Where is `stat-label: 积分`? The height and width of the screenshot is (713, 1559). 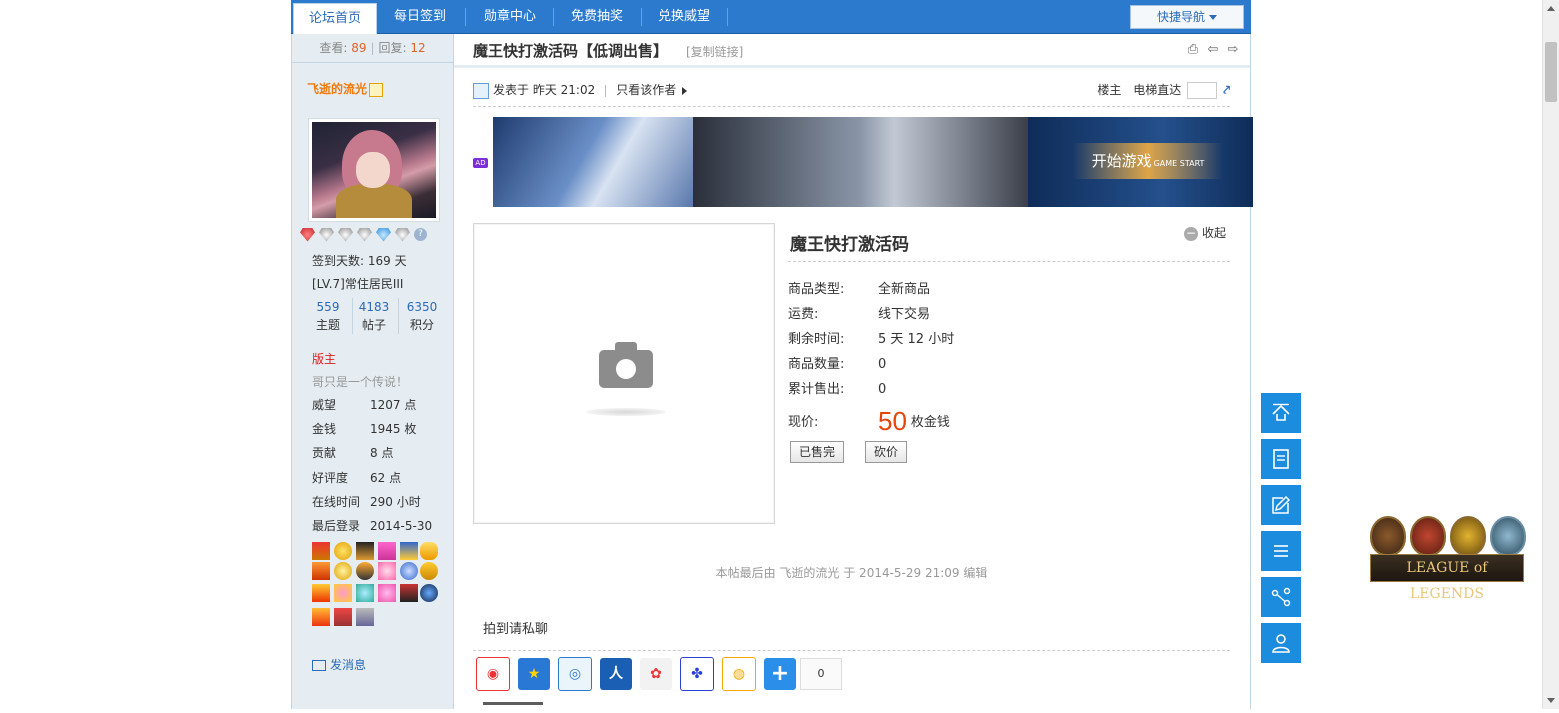 stat-label: 积分 is located at coordinates (421, 325).